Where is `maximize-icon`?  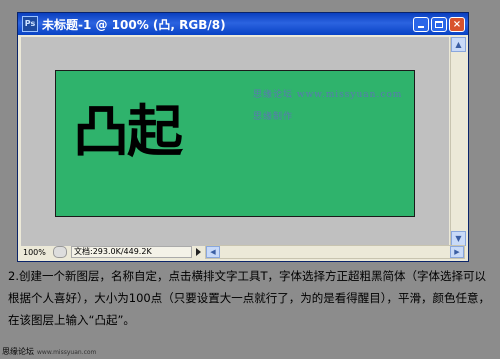
maximize-icon is located at coordinates (439, 24).